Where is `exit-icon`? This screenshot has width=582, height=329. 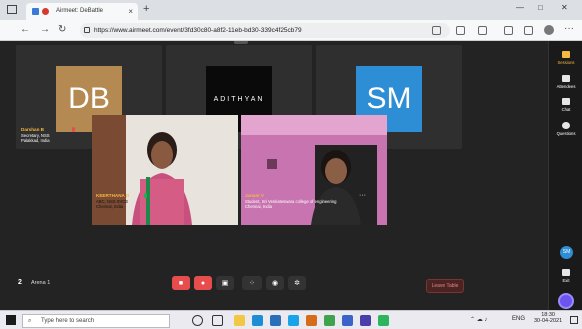
exit-icon is located at coordinates (566, 272).